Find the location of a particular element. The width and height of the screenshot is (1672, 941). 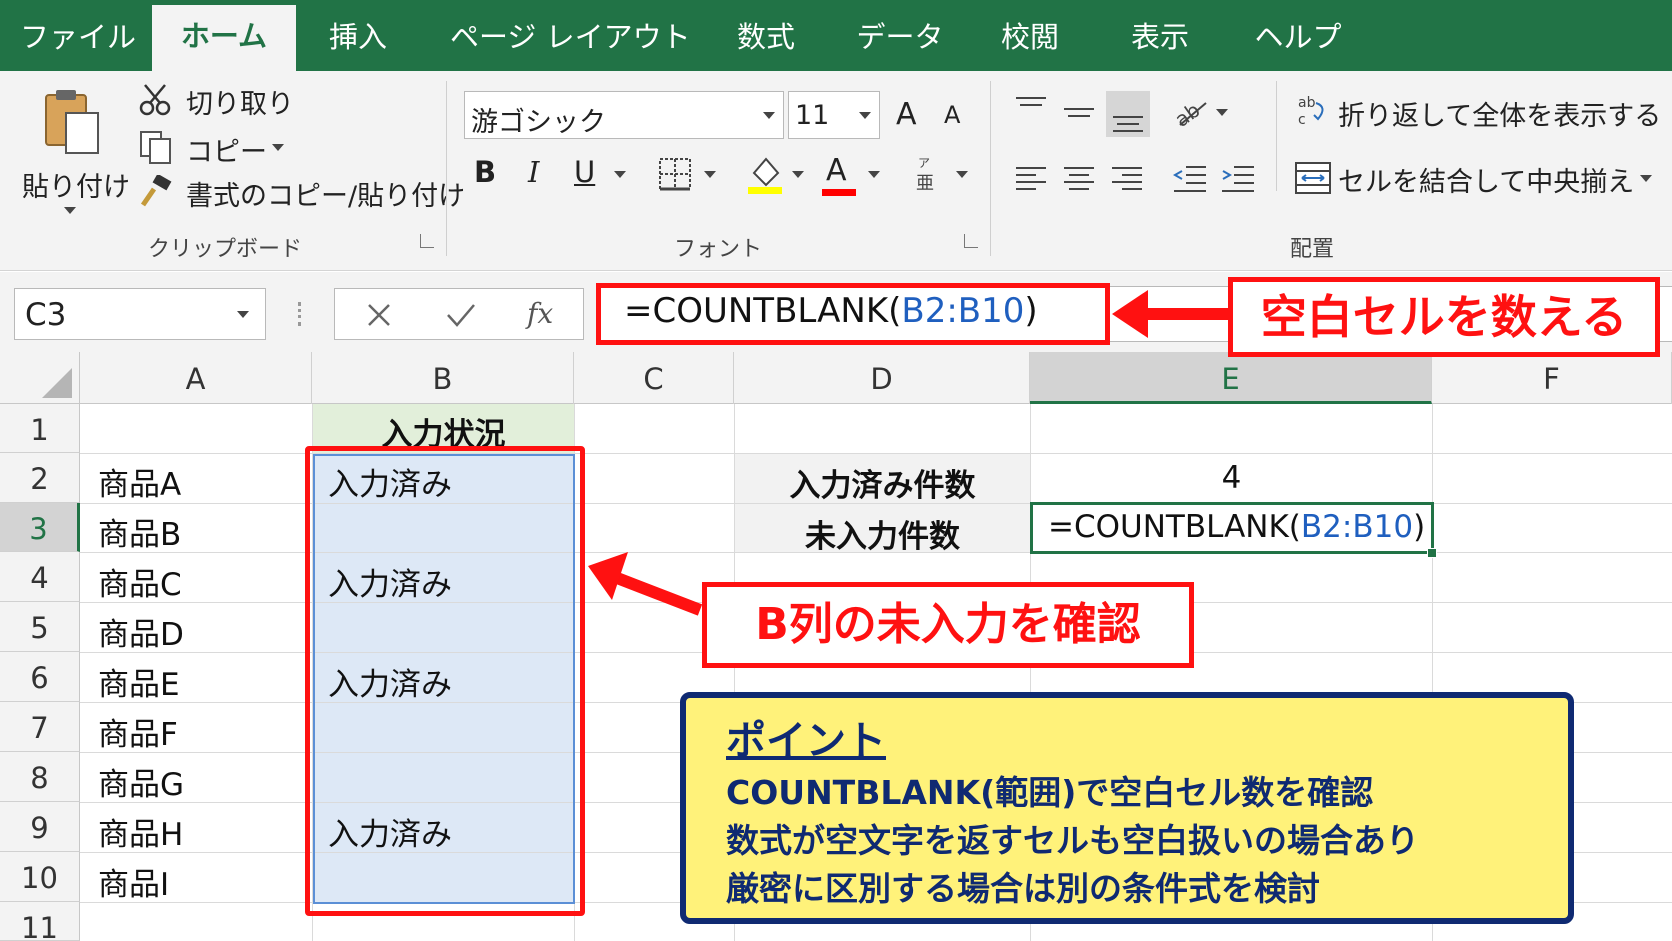

callout-check-column: B列の未入力を確認 is located at coordinates (948, 625).